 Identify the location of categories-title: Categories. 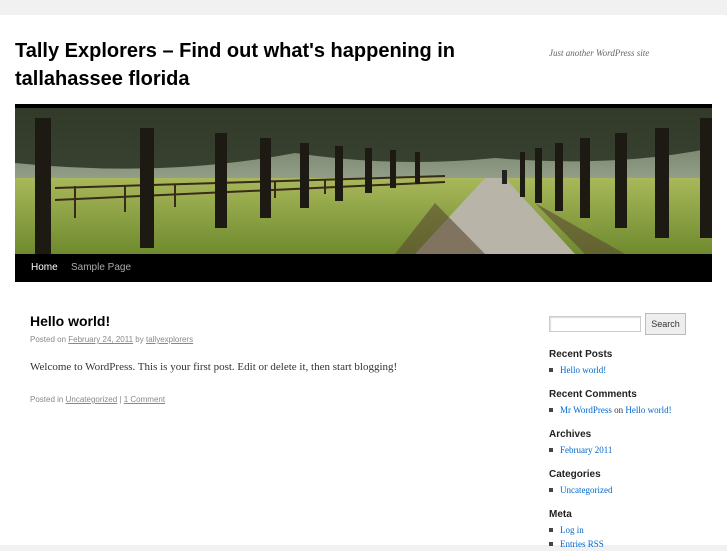
(575, 474).